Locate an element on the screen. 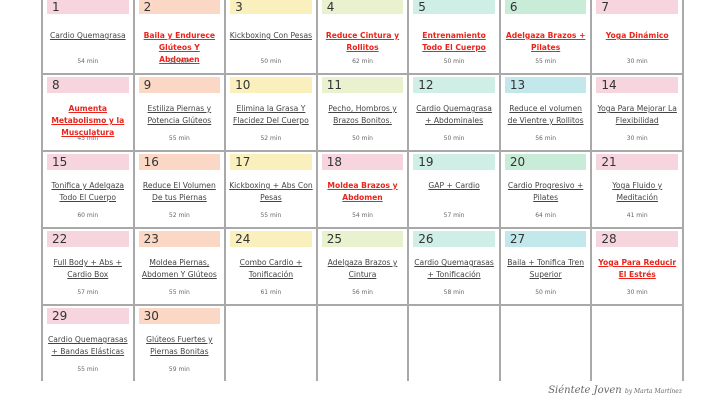  day-number: 29 is located at coordinates (88, 316).